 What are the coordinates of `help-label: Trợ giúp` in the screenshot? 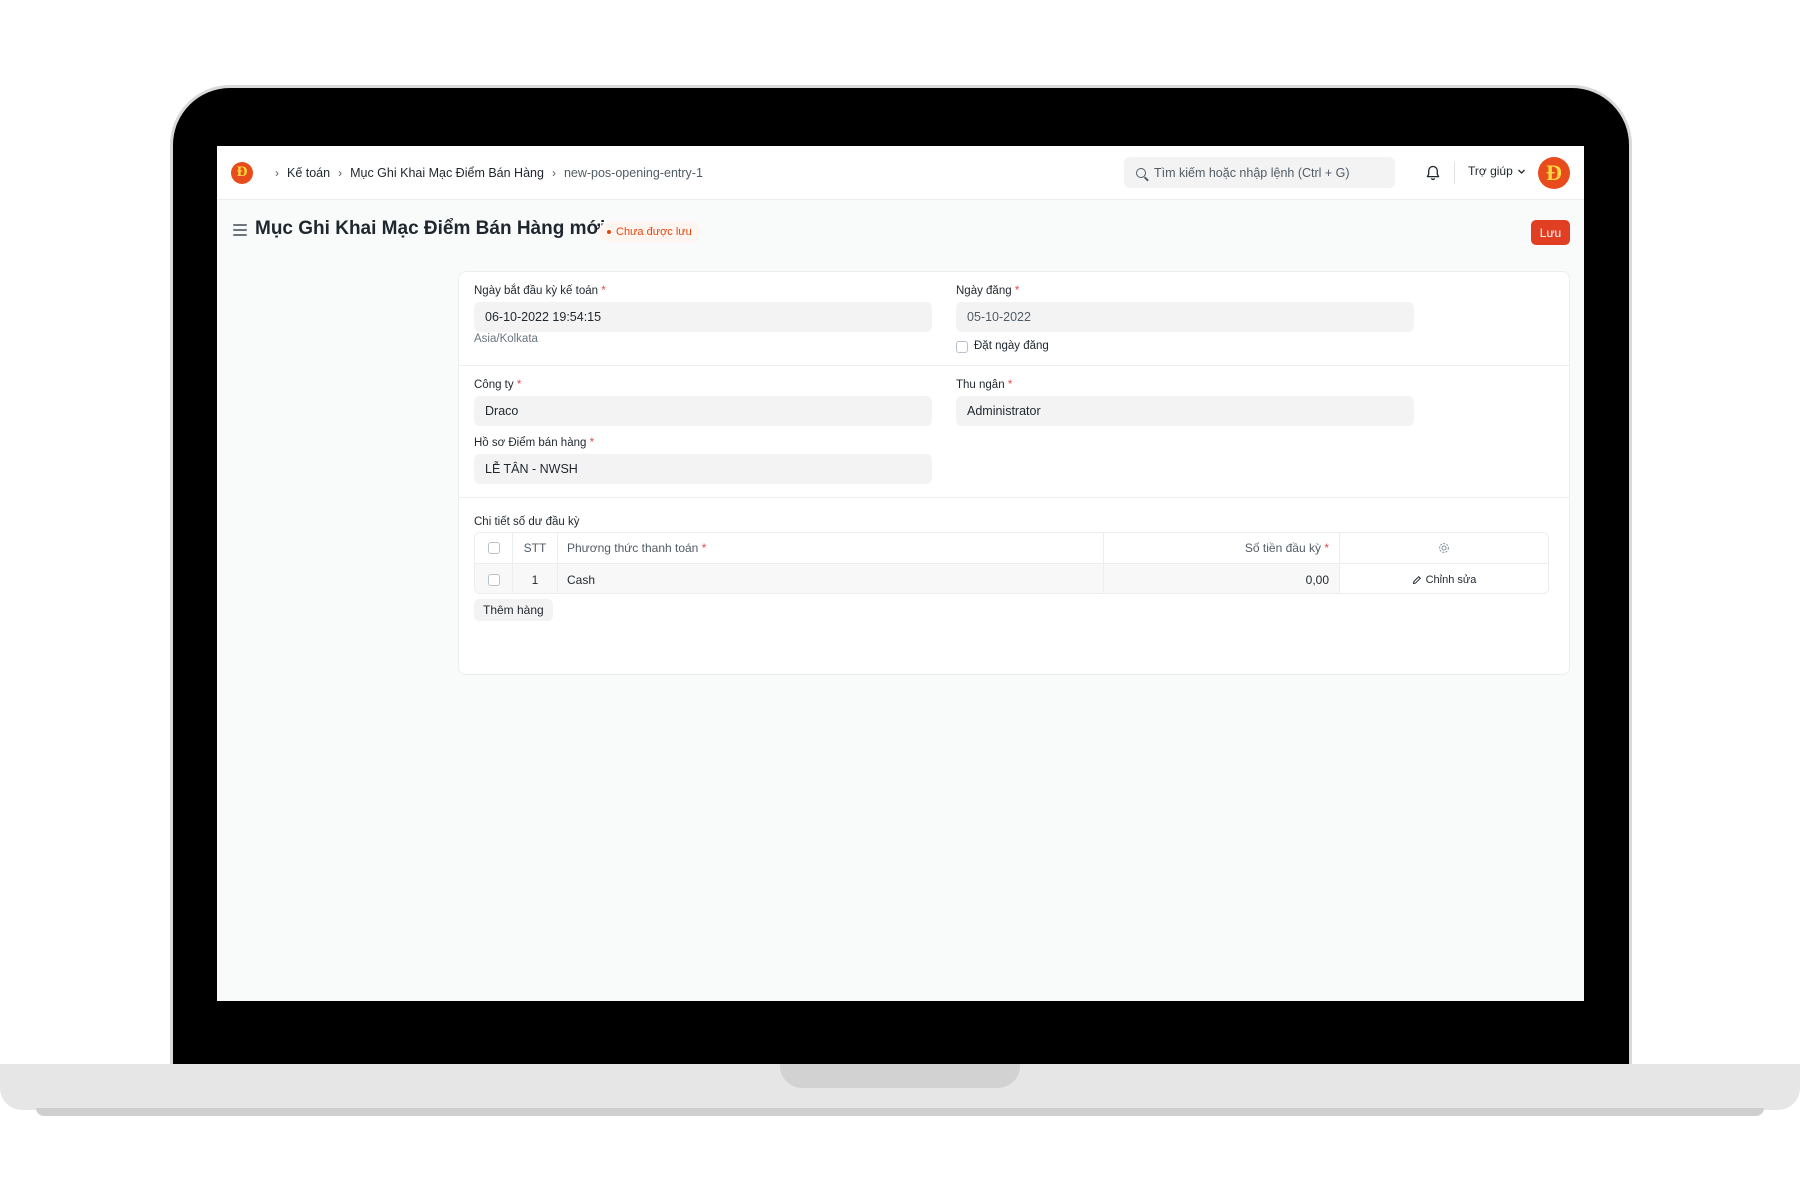 It's located at (1490, 171).